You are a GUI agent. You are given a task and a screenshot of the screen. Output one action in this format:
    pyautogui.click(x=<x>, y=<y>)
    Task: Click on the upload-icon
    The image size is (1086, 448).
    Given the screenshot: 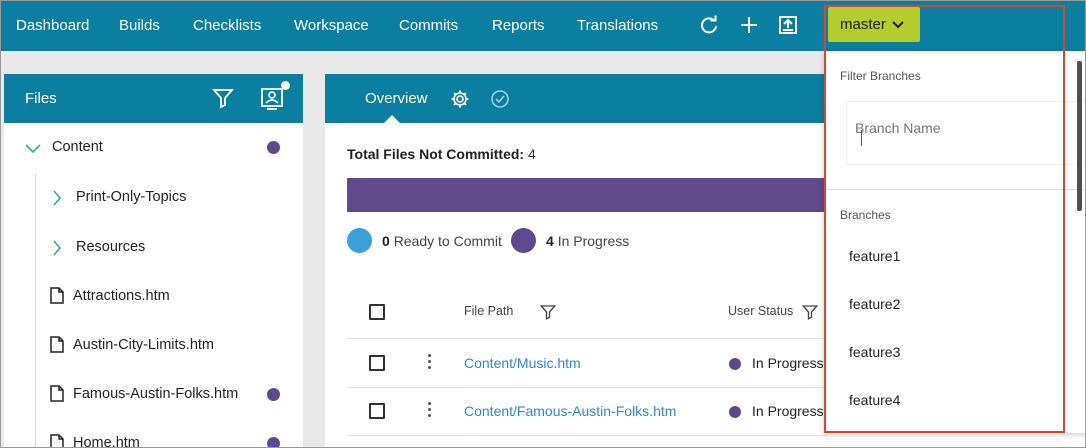 What is the action you would take?
    pyautogui.click(x=788, y=25)
    